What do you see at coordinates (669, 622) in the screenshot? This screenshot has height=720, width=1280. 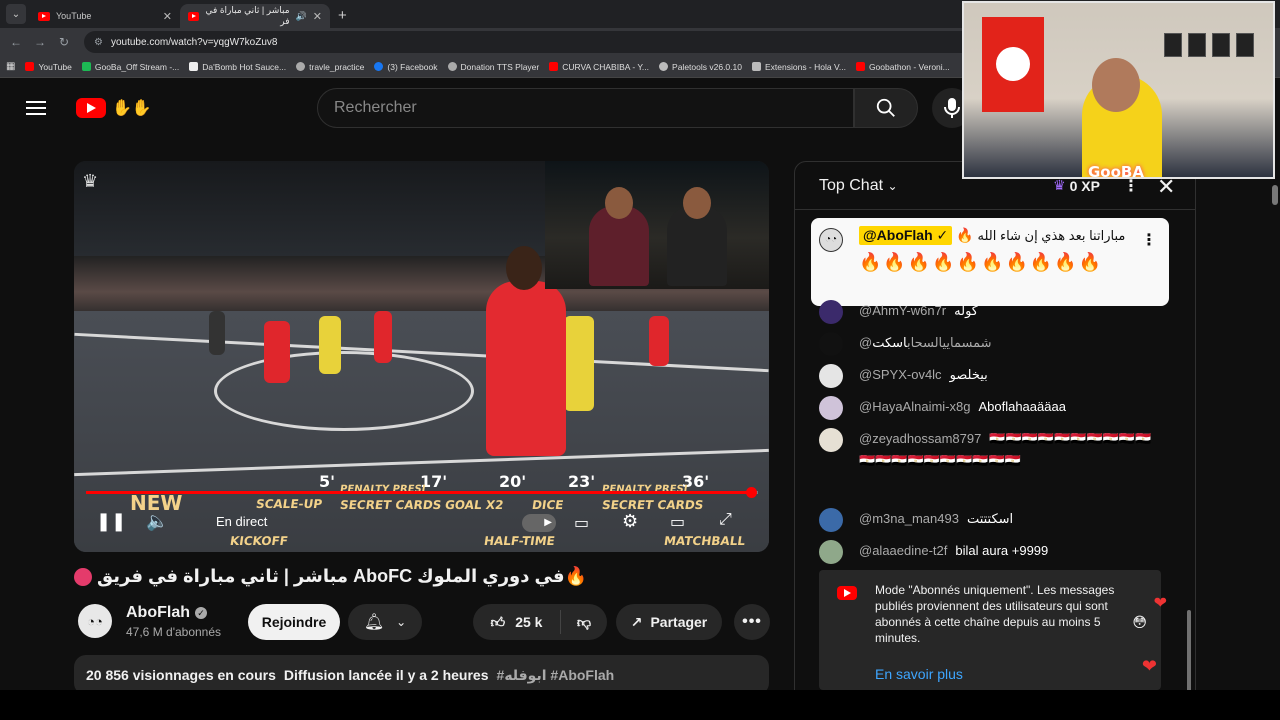 I see `share-button: ↗ Partager` at bounding box center [669, 622].